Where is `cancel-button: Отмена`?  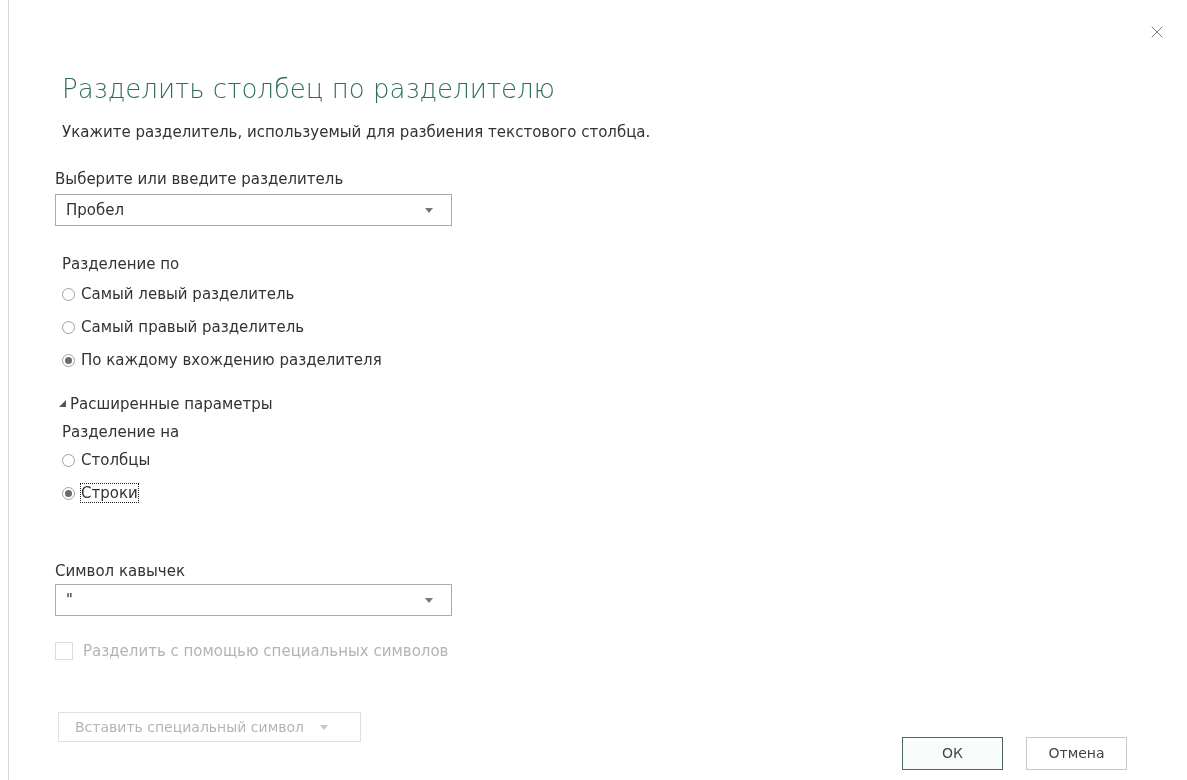
cancel-button: Отмена is located at coordinates (1076, 753).